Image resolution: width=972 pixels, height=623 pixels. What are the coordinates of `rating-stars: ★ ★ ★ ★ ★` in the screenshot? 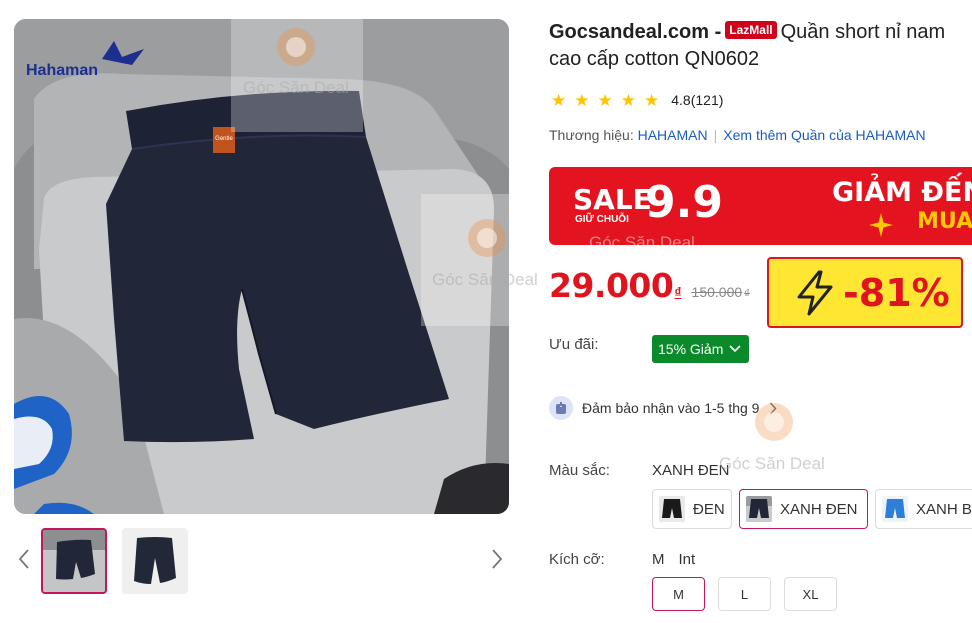 It's located at (605, 100).